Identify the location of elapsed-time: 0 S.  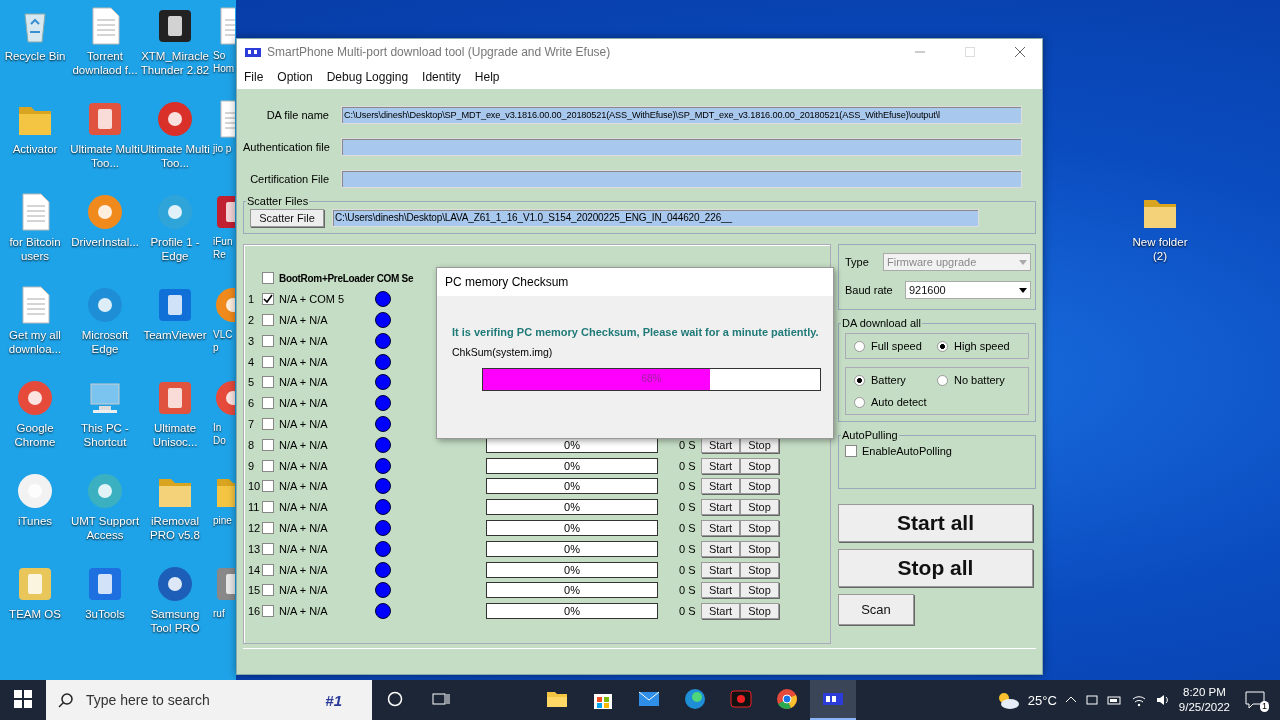
(688, 590).